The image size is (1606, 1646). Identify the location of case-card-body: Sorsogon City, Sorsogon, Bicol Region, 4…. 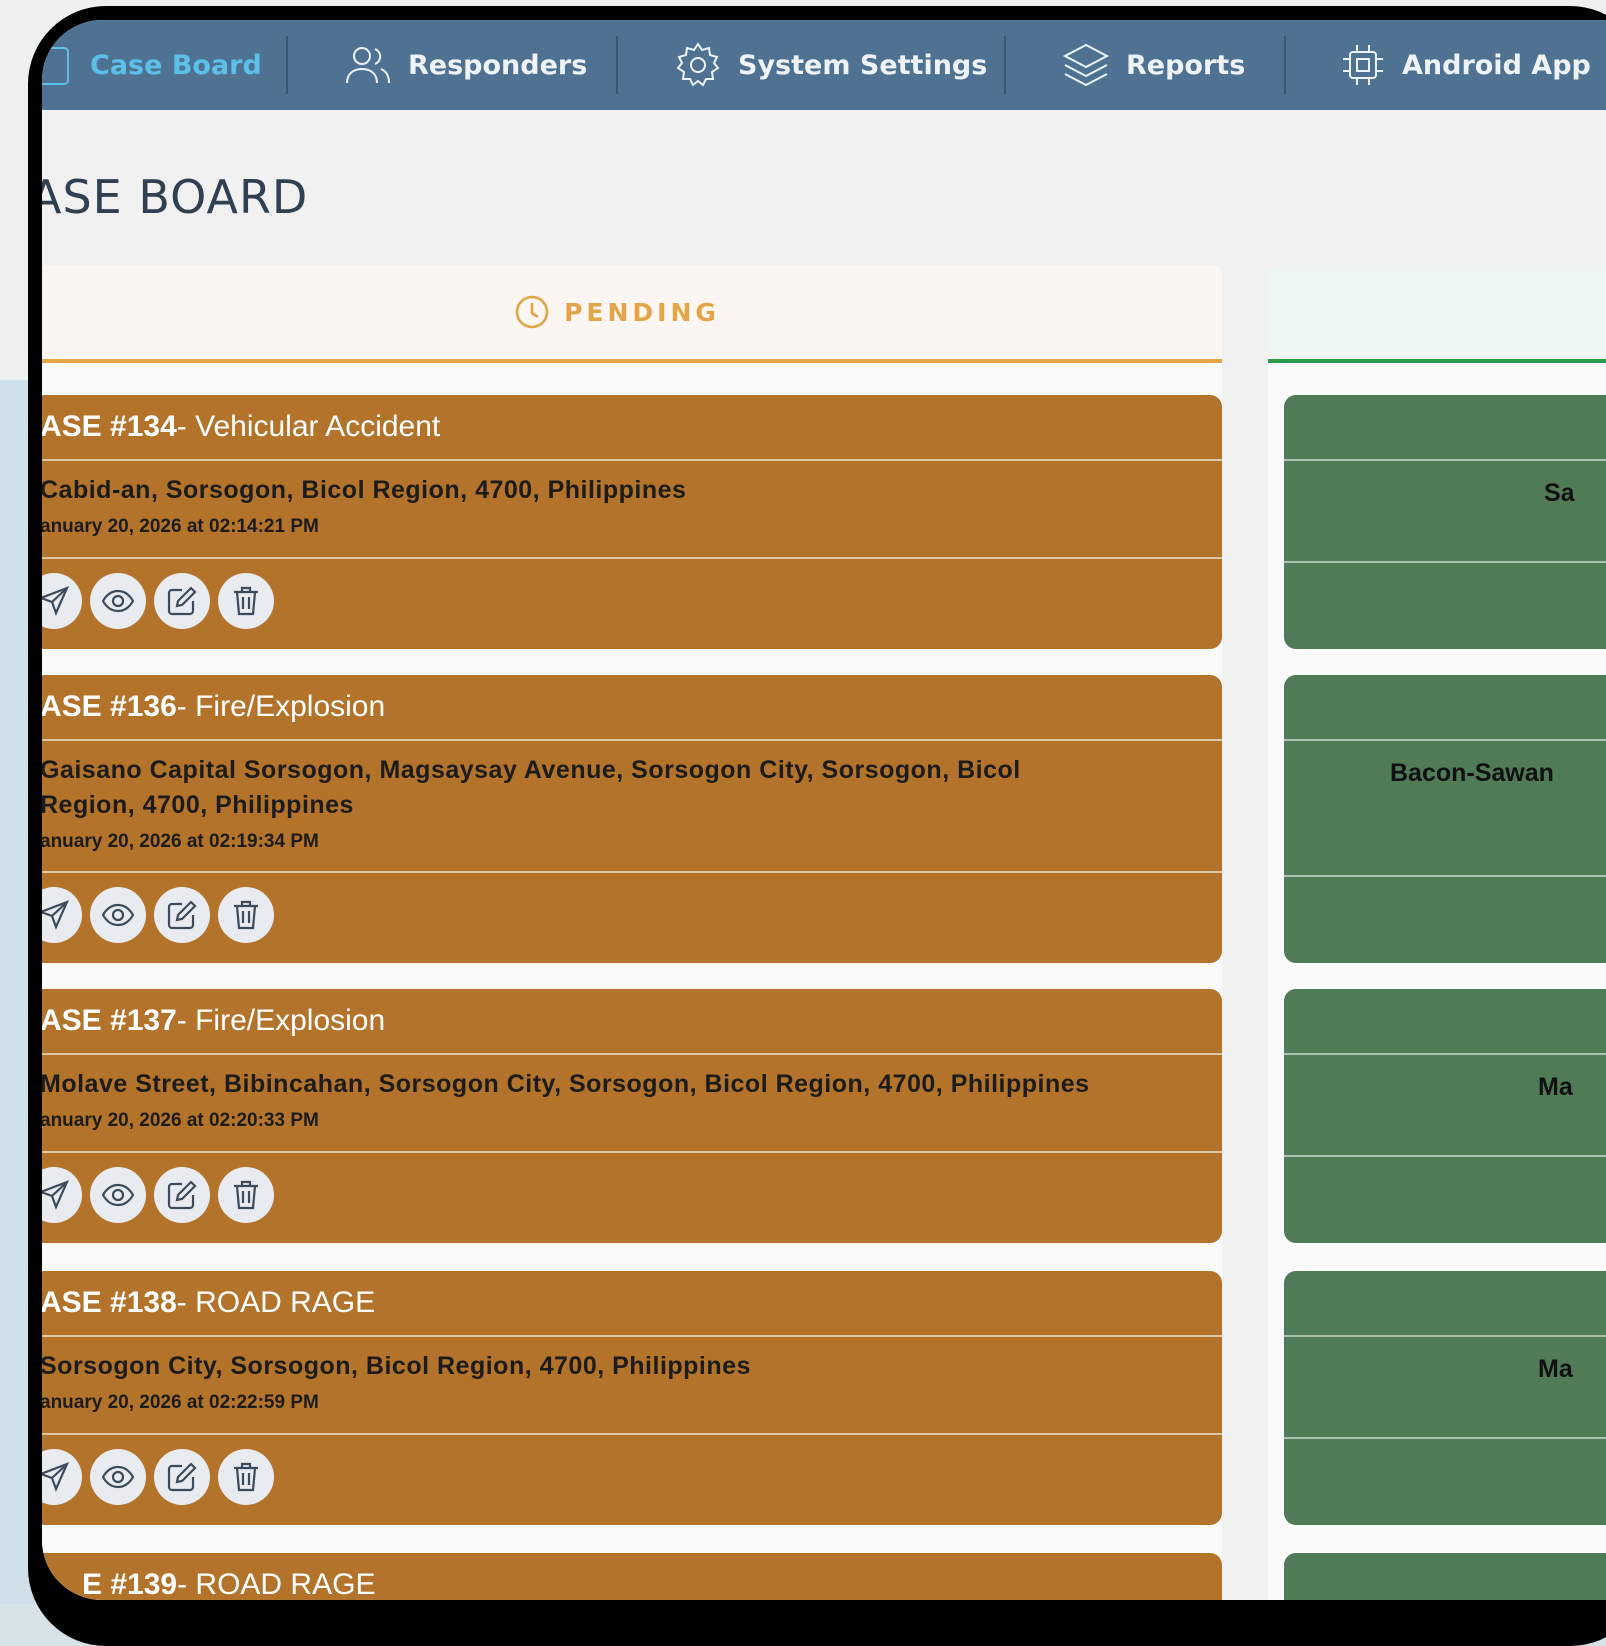
(632, 1386).